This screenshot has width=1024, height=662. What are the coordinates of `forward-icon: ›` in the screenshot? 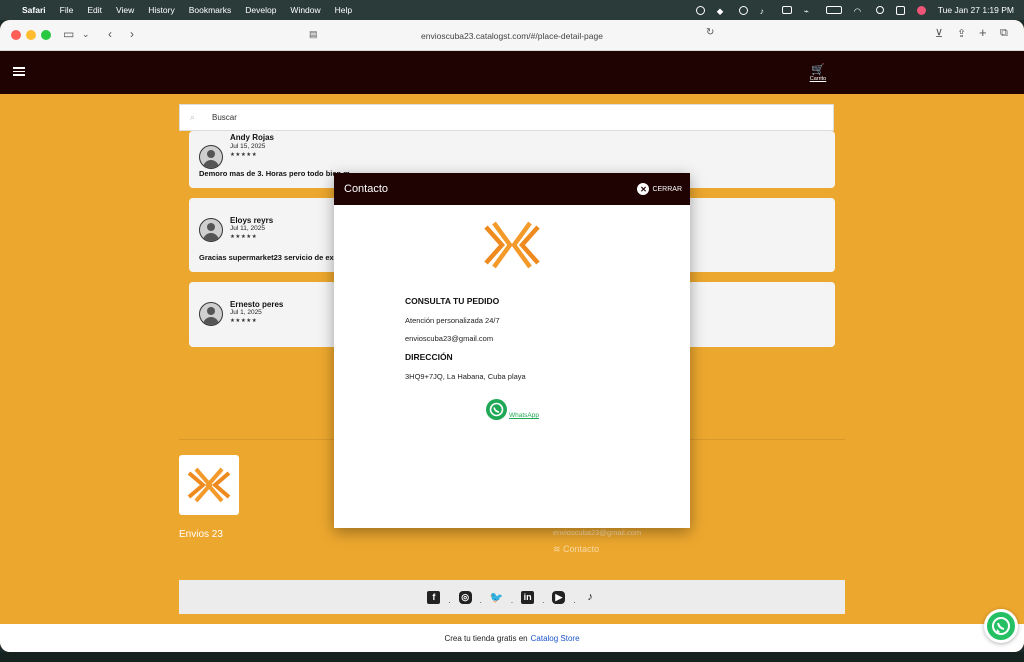 It's located at (132, 34).